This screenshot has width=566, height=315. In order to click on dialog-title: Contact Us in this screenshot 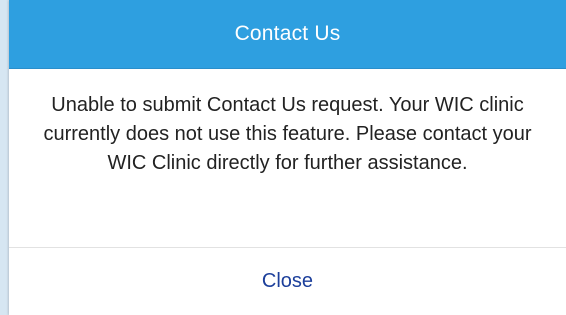, I will do `click(287, 33)`.